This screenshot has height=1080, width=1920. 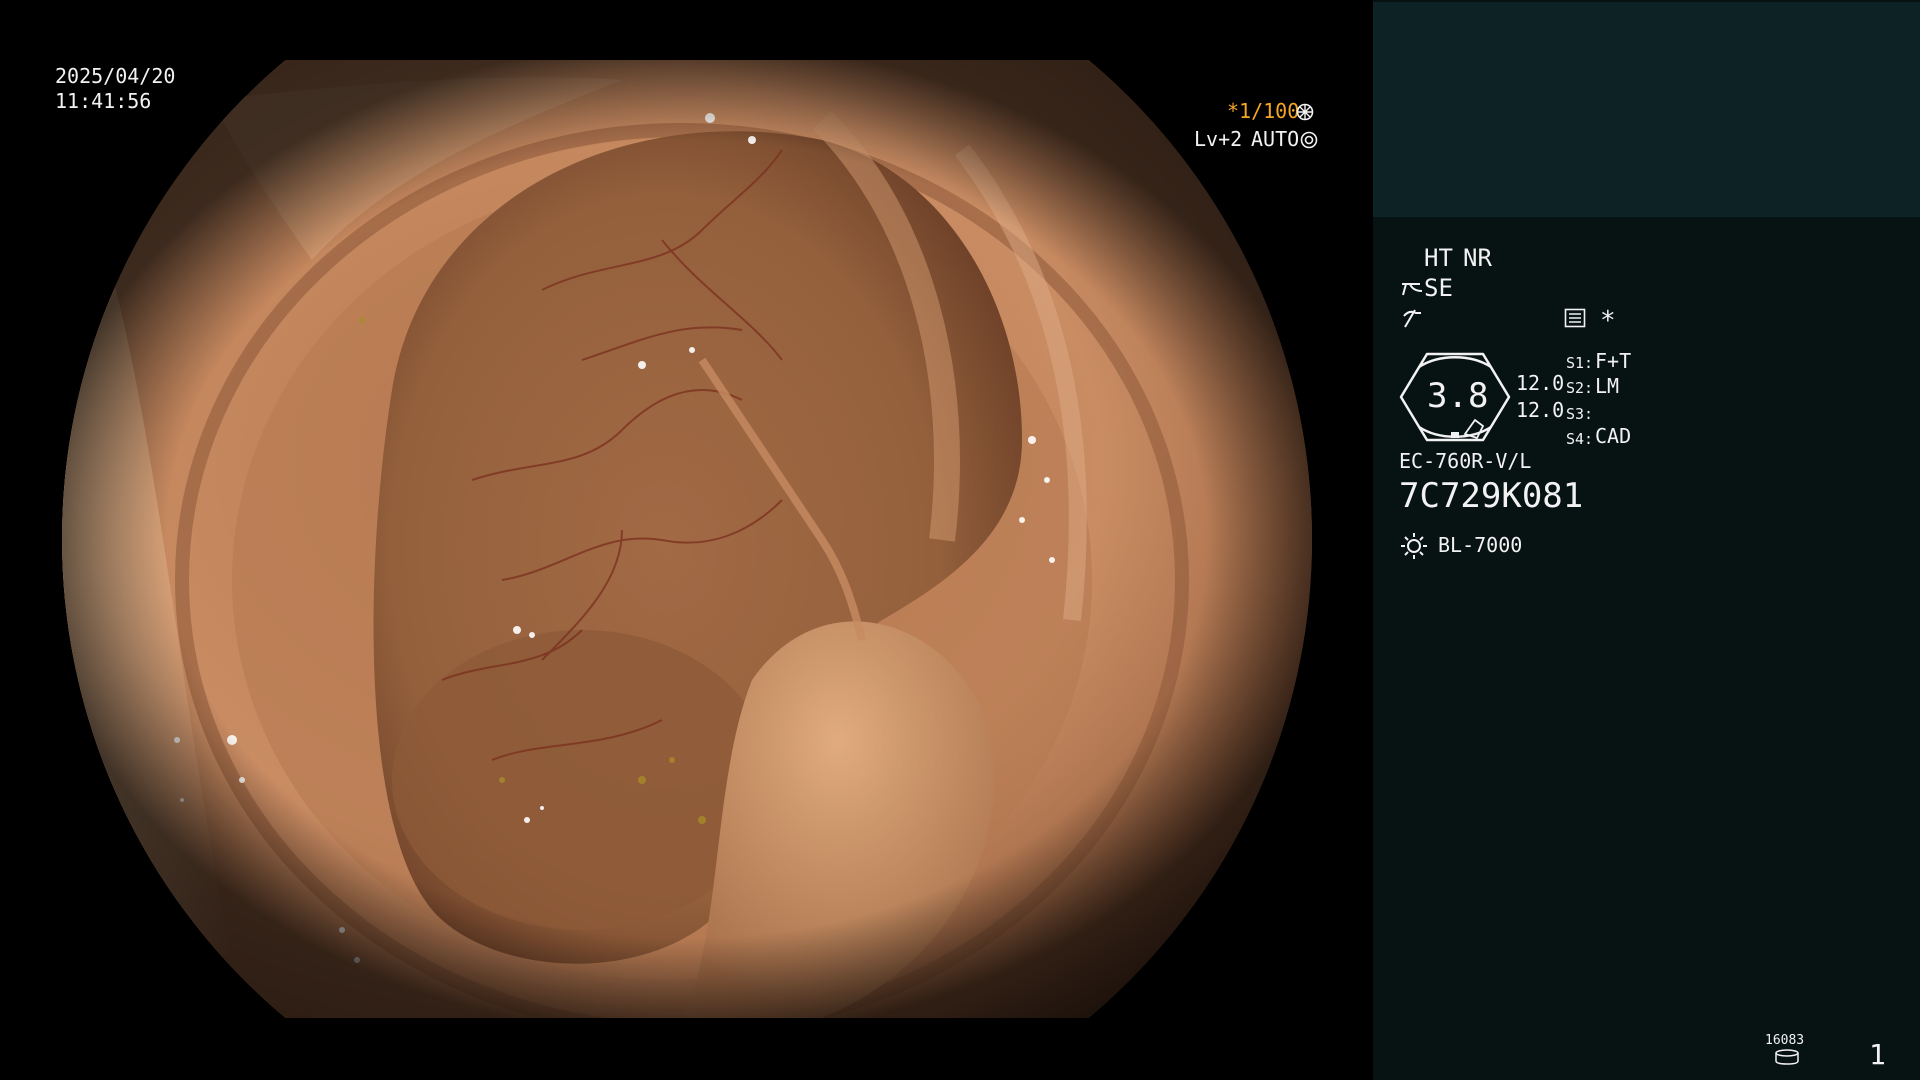 What do you see at coordinates (1263, 111) in the screenshot?
I see `shutter-speed: *1/100` at bounding box center [1263, 111].